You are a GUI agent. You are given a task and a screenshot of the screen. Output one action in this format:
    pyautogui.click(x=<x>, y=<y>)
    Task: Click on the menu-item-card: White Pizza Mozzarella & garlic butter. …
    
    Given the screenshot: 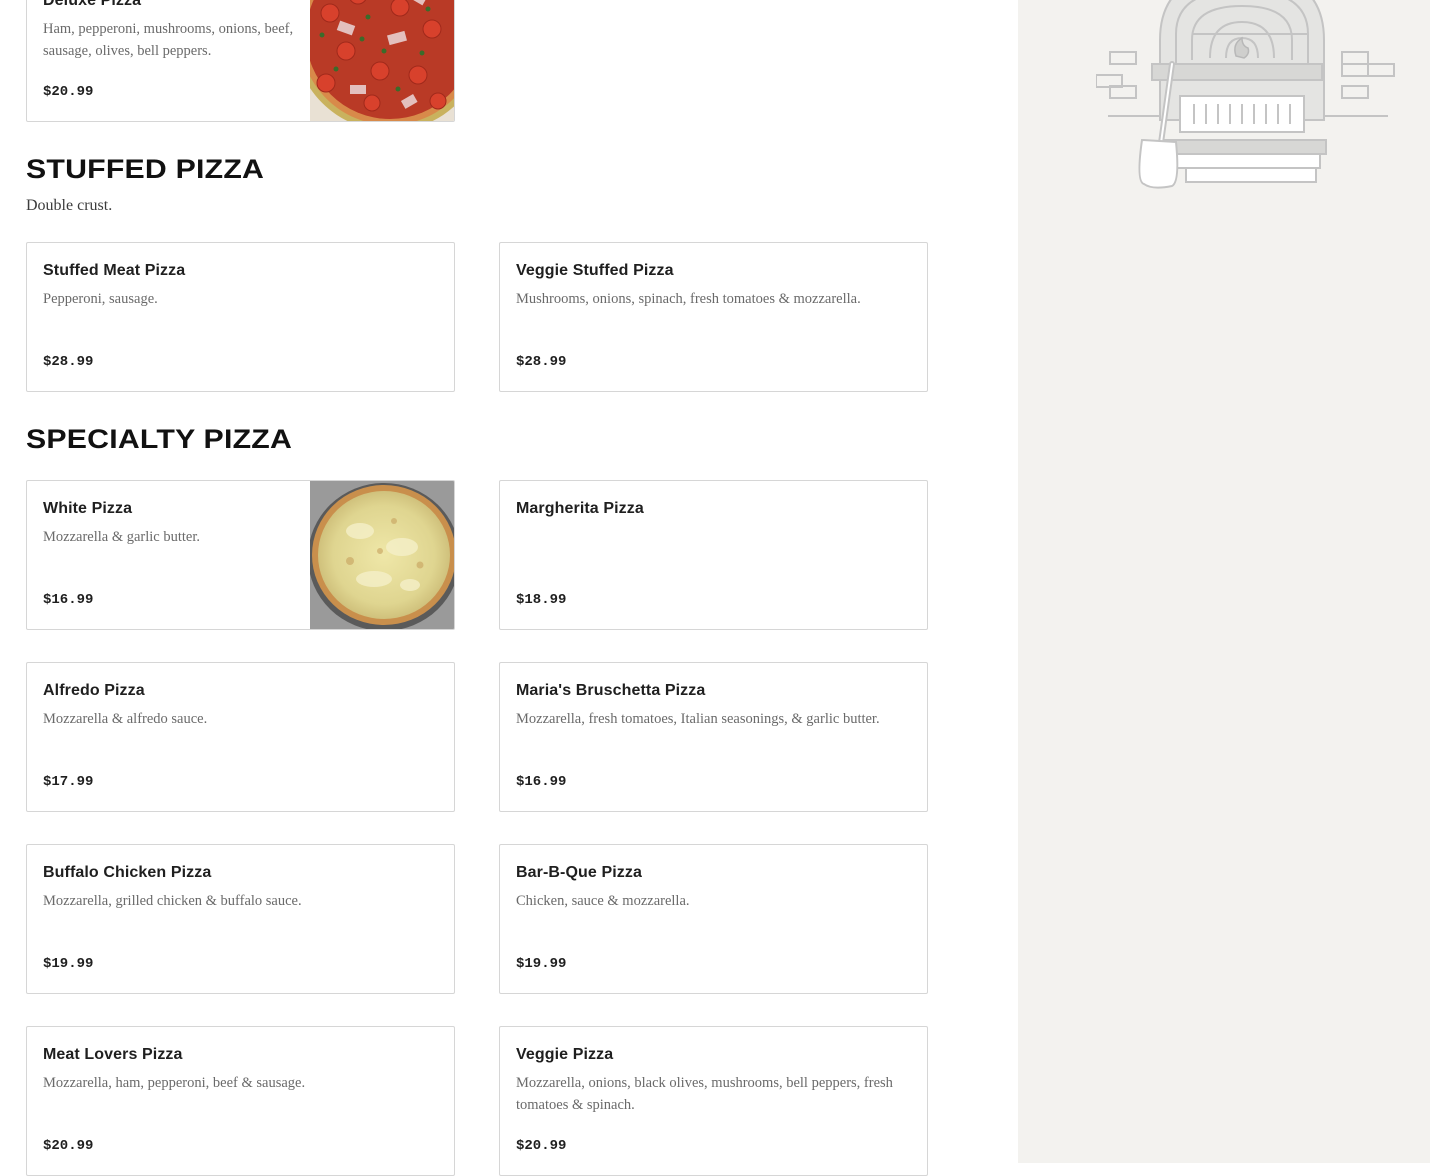 What is the action you would take?
    pyautogui.click(x=240, y=555)
    